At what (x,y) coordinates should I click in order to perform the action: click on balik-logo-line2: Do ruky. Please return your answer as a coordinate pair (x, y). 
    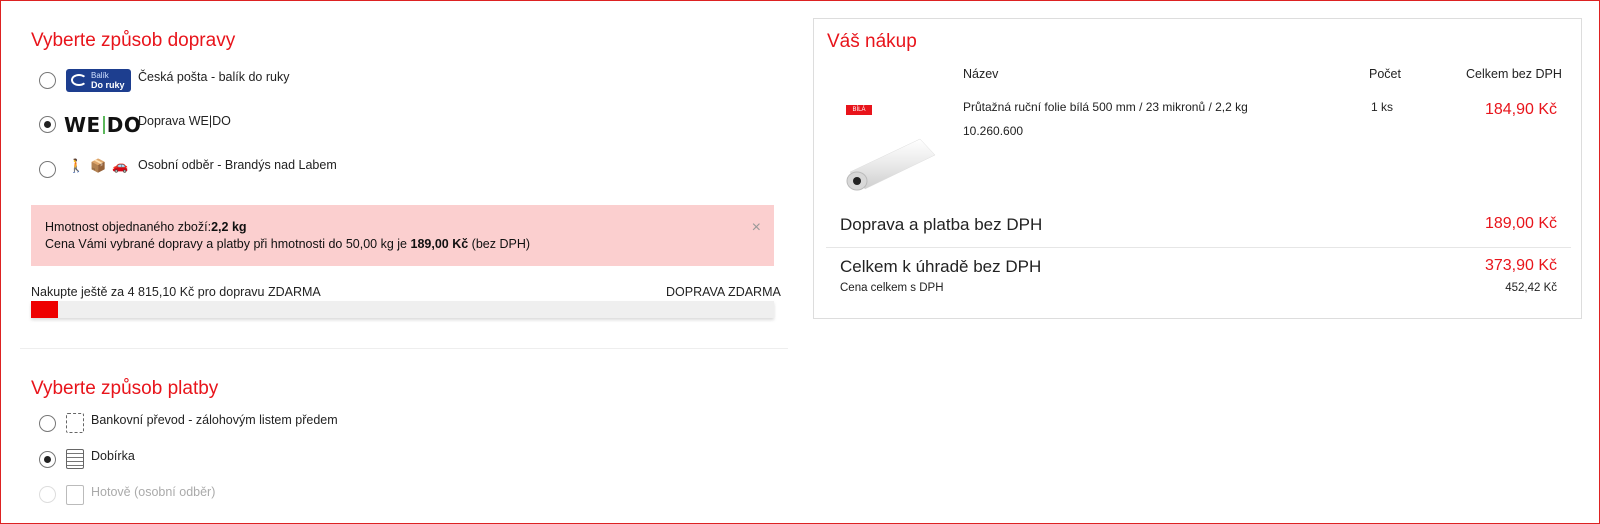
    Looking at the image, I should click on (108, 85).